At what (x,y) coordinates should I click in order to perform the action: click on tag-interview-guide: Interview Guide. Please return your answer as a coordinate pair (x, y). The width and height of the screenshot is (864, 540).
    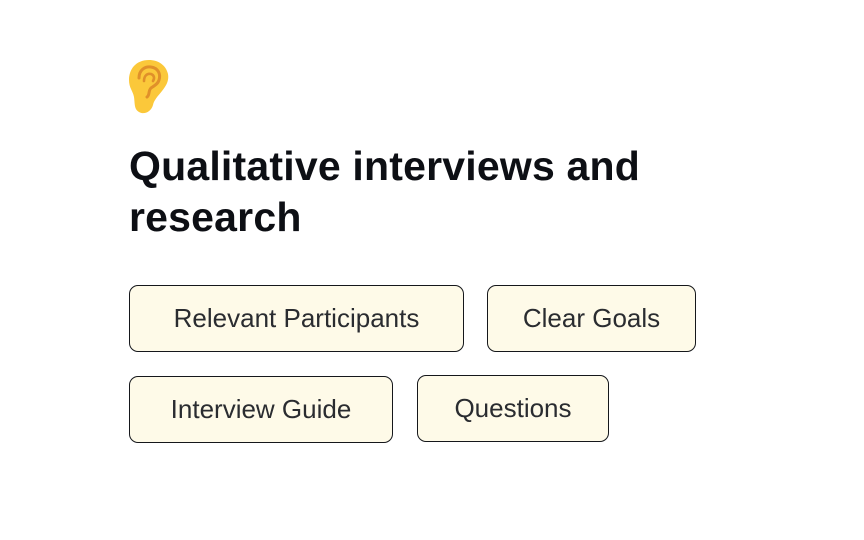
    Looking at the image, I should click on (261, 409).